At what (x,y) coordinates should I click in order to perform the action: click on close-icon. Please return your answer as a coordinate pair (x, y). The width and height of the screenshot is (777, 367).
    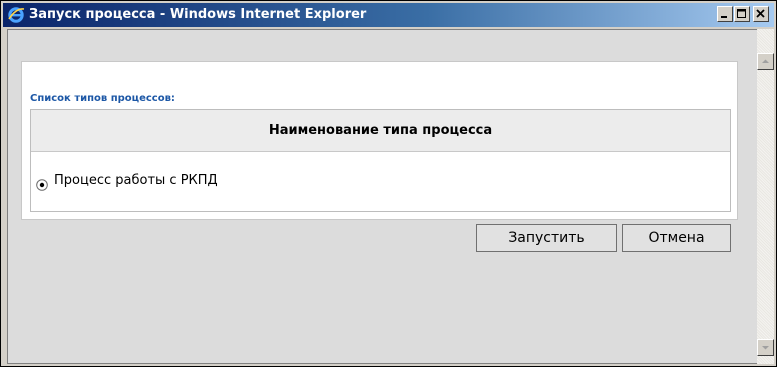
    Looking at the image, I should click on (760, 13).